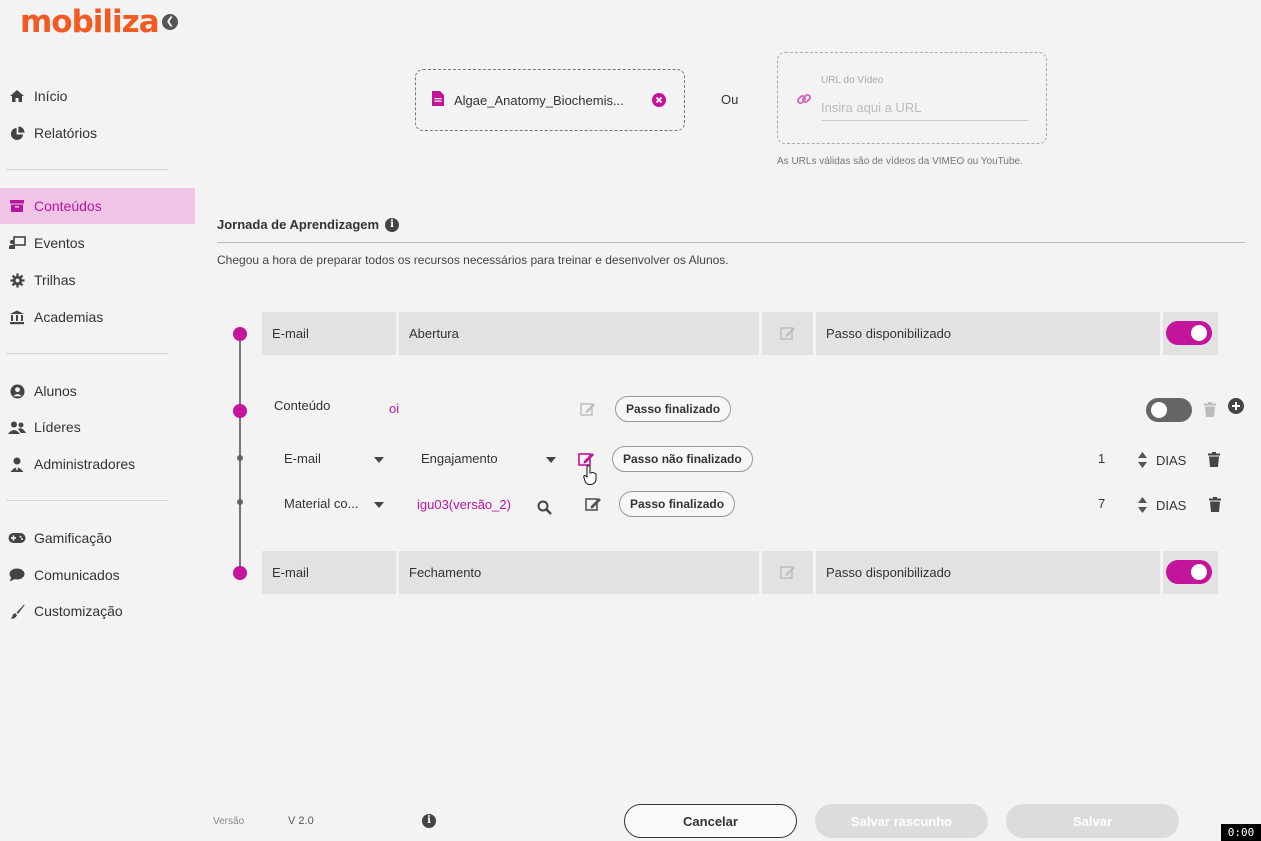 This screenshot has width=1261, height=841. Describe the element at coordinates (85, 464) in the screenshot. I see `sidebar-item-label: Administradores` at that location.